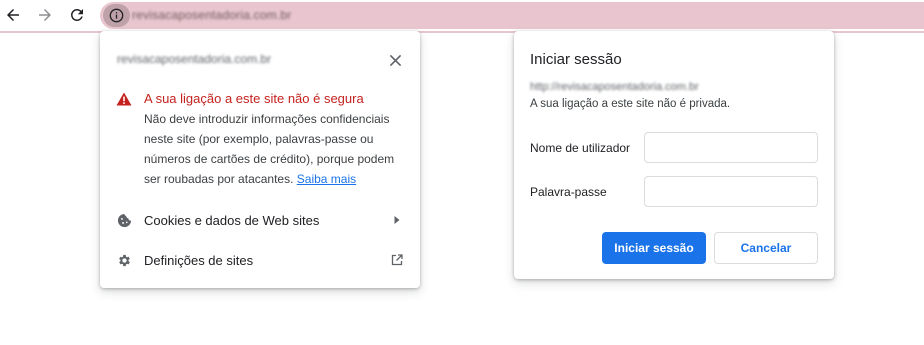  I want to click on dialog-origin: http://revisacaposentadoria.com.br, so click(614, 87).